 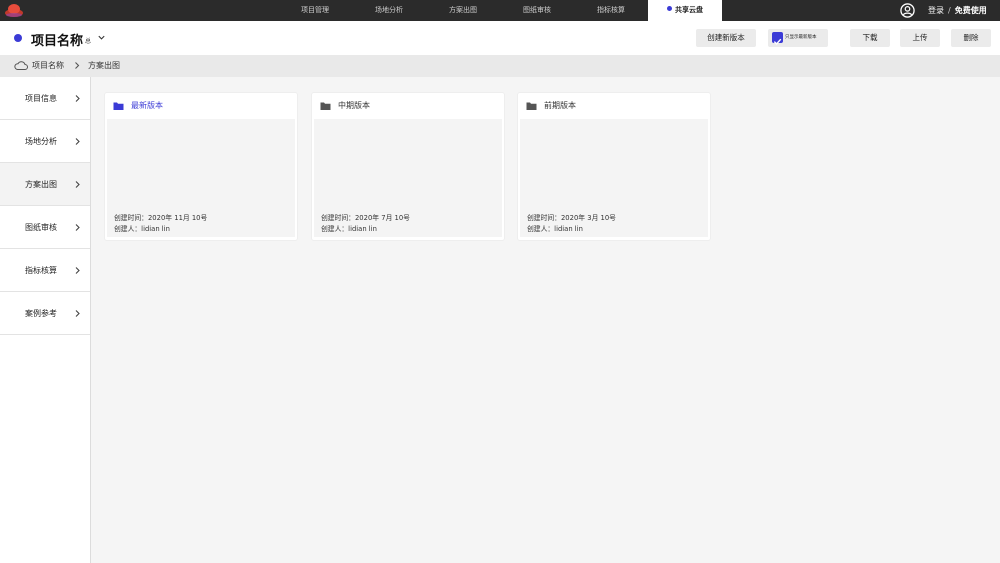 What do you see at coordinates (500, 38) in the screenshot?
I see `project-header: 项目名称 总 创建新版本 只显示最新版本 下载 上传 删除` at bounding box center [500, 38].